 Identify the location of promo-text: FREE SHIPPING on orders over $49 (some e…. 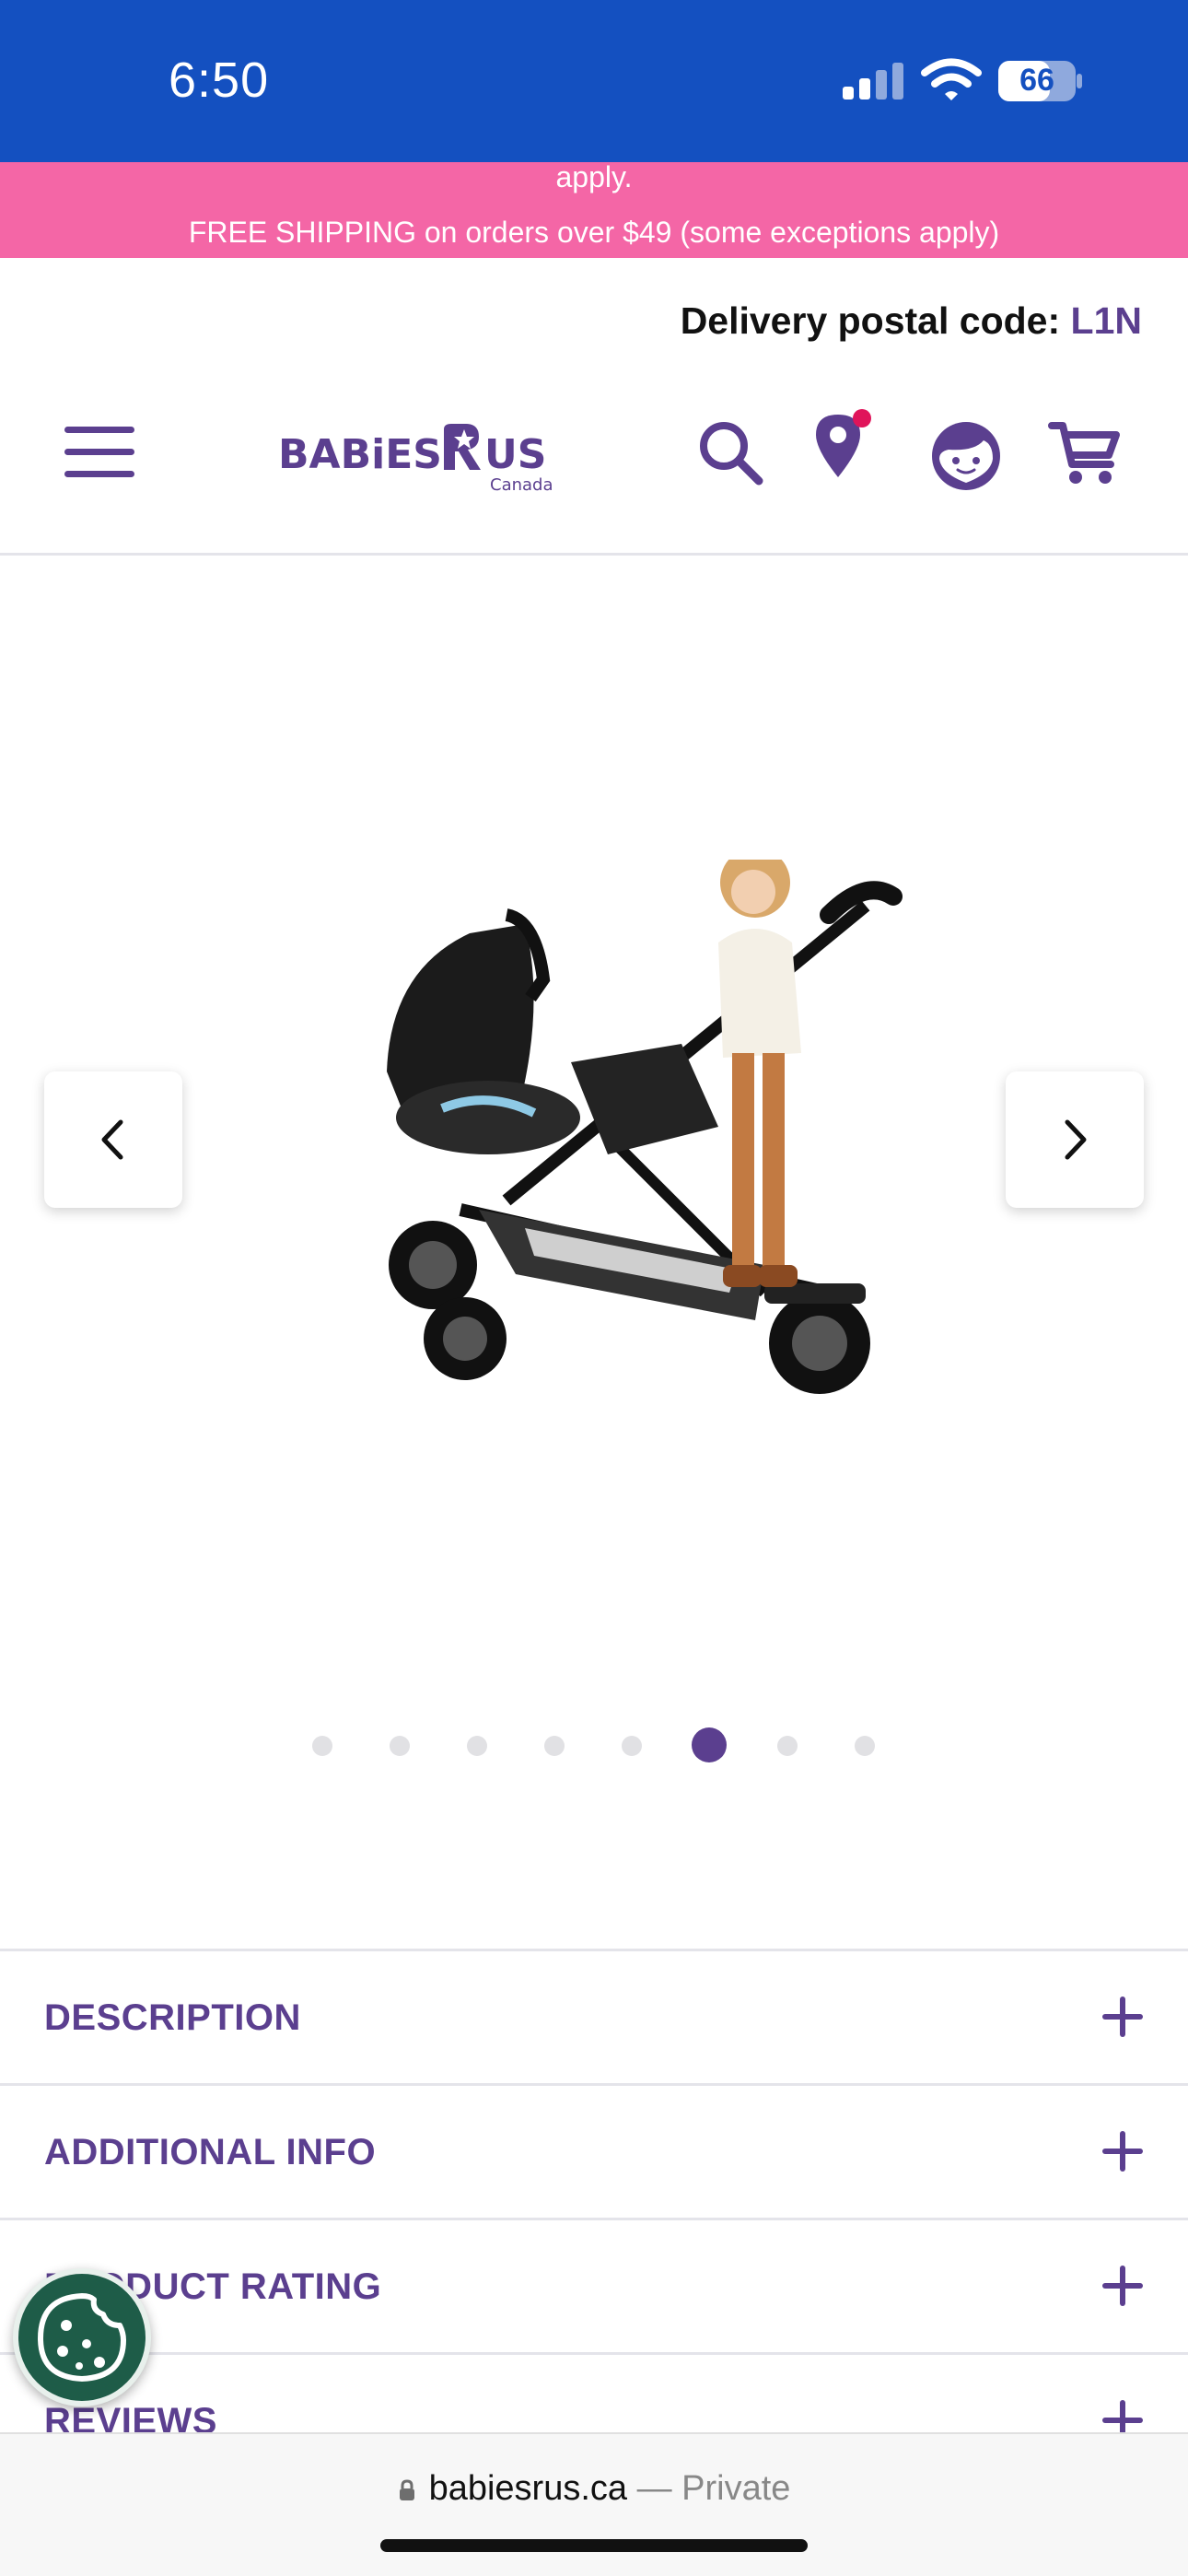
(594, 232).